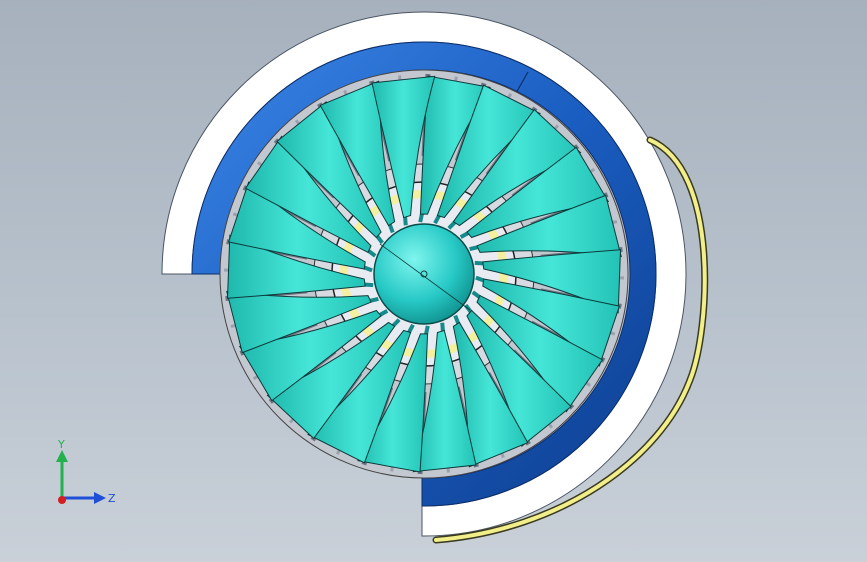 Image resolution: width=867 pixels, height=562 pixels. Describe the element at coordinates (112, 498) in the screenshot. I see `z-axis-label: Z` at that location.